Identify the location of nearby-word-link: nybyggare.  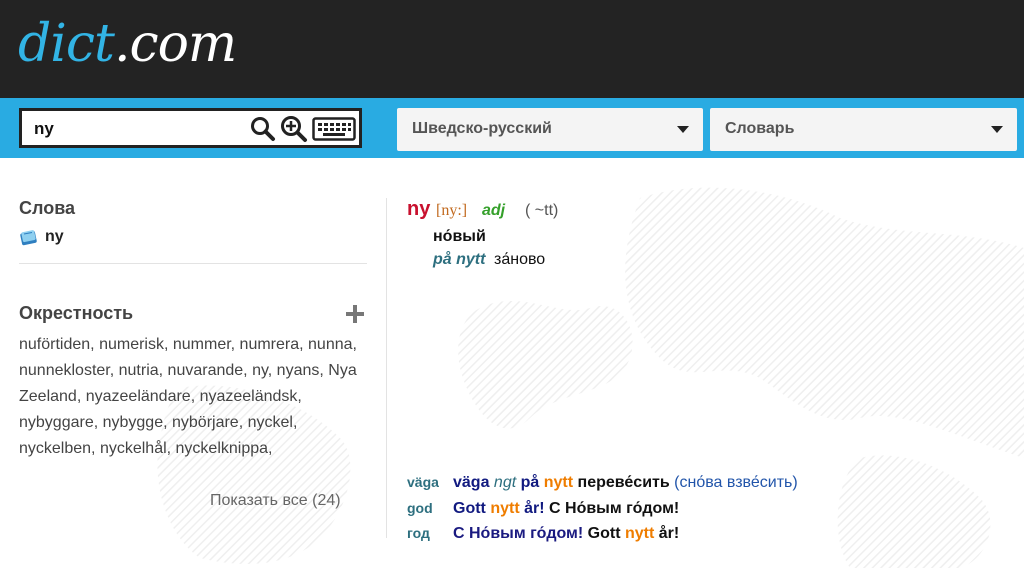
(56, 422).